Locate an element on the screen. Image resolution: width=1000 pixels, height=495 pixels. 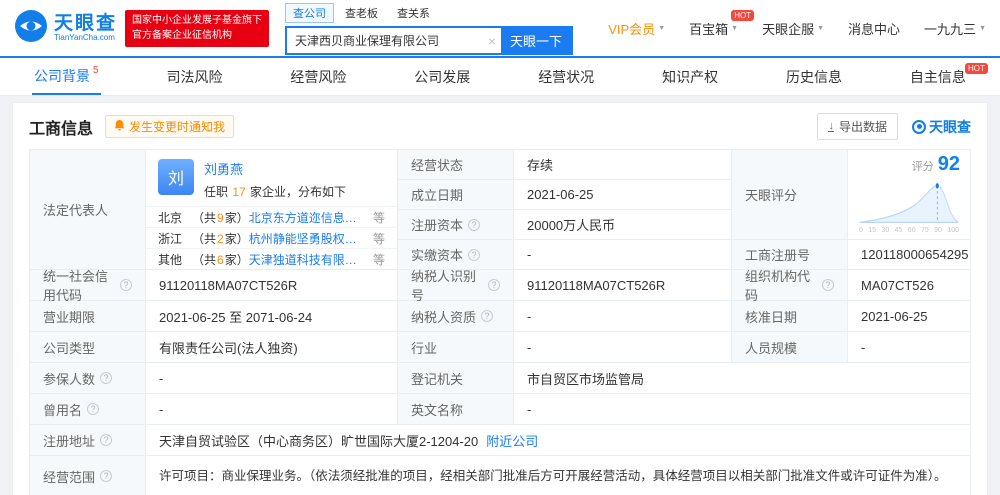
label-text: 参保人数 is located at coordinates (69, 379).